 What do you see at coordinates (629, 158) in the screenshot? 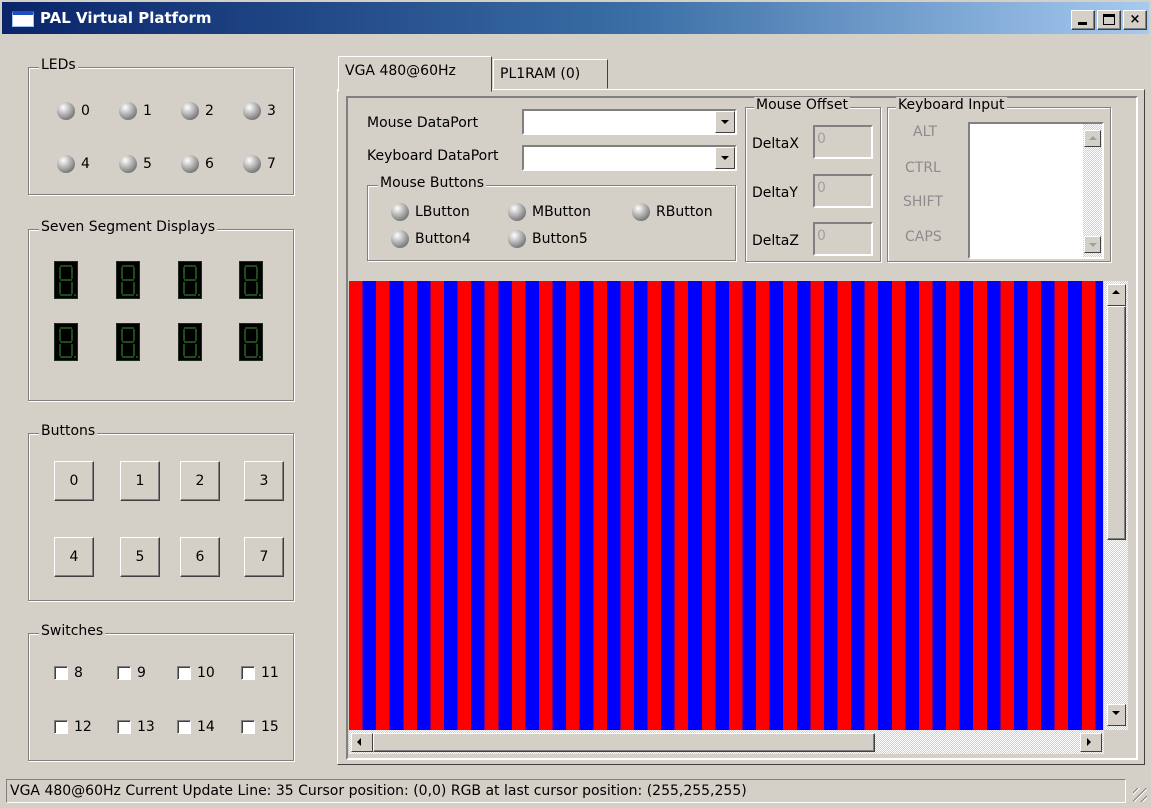
I see `keyboard-dataport-combo` at bounding box center [629, 158].